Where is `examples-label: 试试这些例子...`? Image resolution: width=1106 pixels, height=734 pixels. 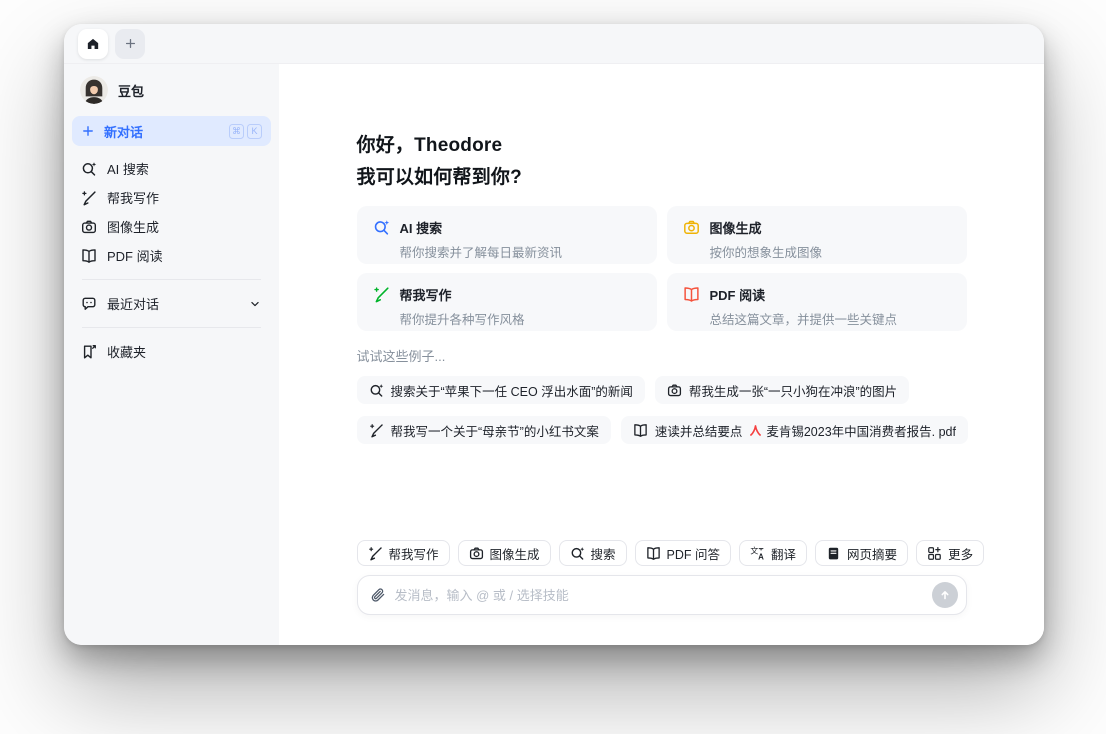
examples-label: 试试这些例子... is located at coordinates (401, 356).